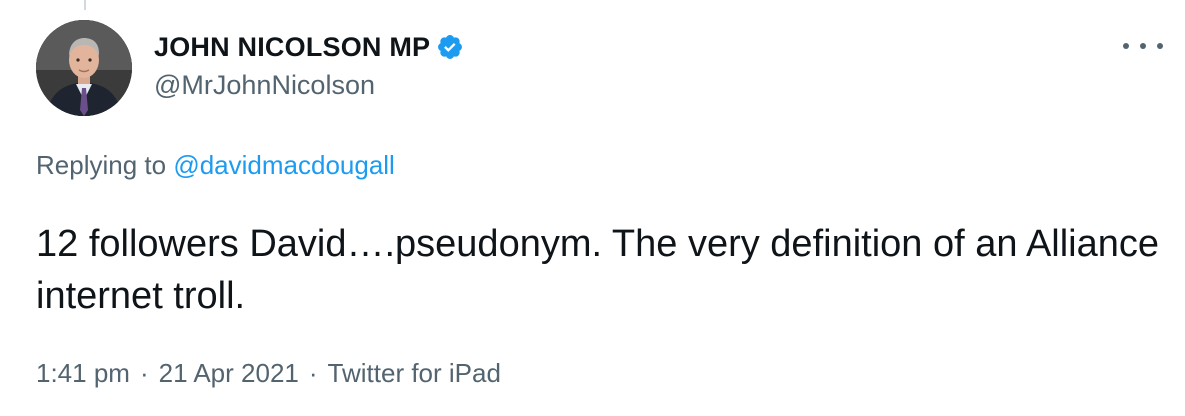  What do you see at coordinates (105, 165) in the screenshot?
I see `replying-to-label: Replying to` at bounding box center [105, 165].